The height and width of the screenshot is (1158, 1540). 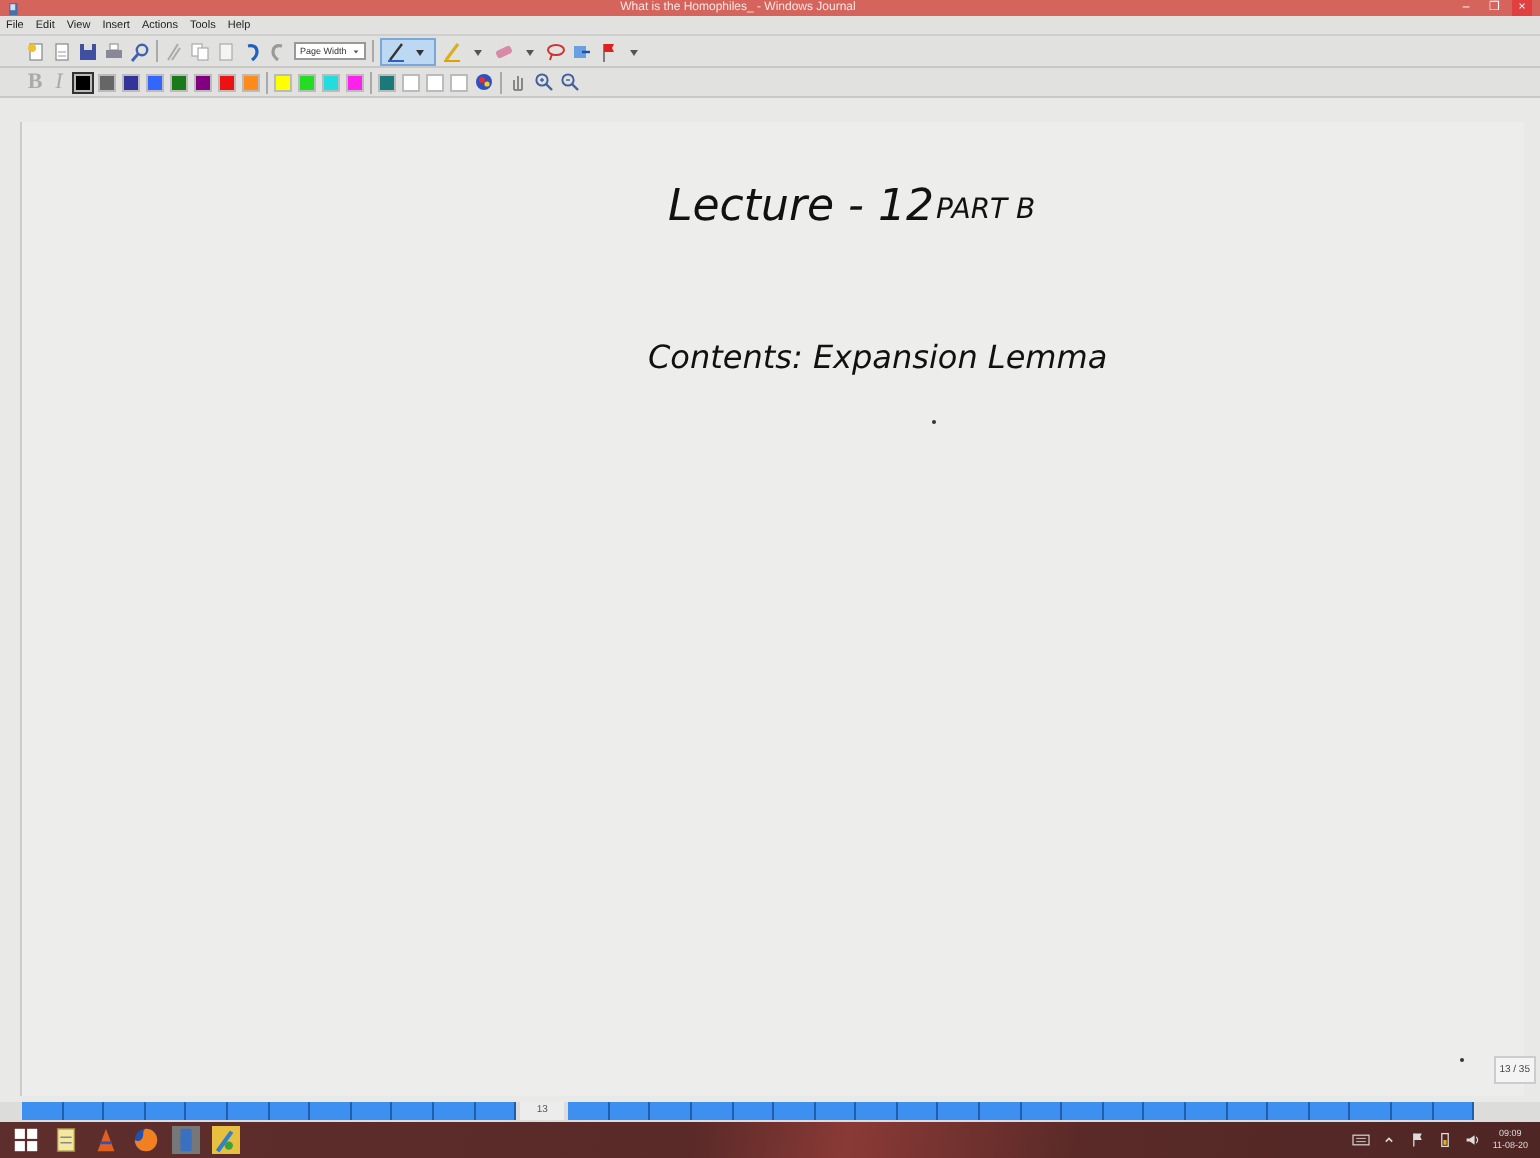 I want to click on browser-icon, so click(x=146, y=1140).